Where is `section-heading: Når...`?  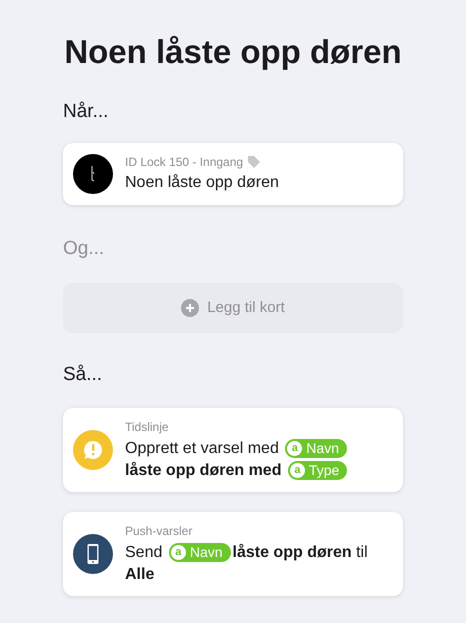
section-heading: Når... is located at coordinates (86, 112).